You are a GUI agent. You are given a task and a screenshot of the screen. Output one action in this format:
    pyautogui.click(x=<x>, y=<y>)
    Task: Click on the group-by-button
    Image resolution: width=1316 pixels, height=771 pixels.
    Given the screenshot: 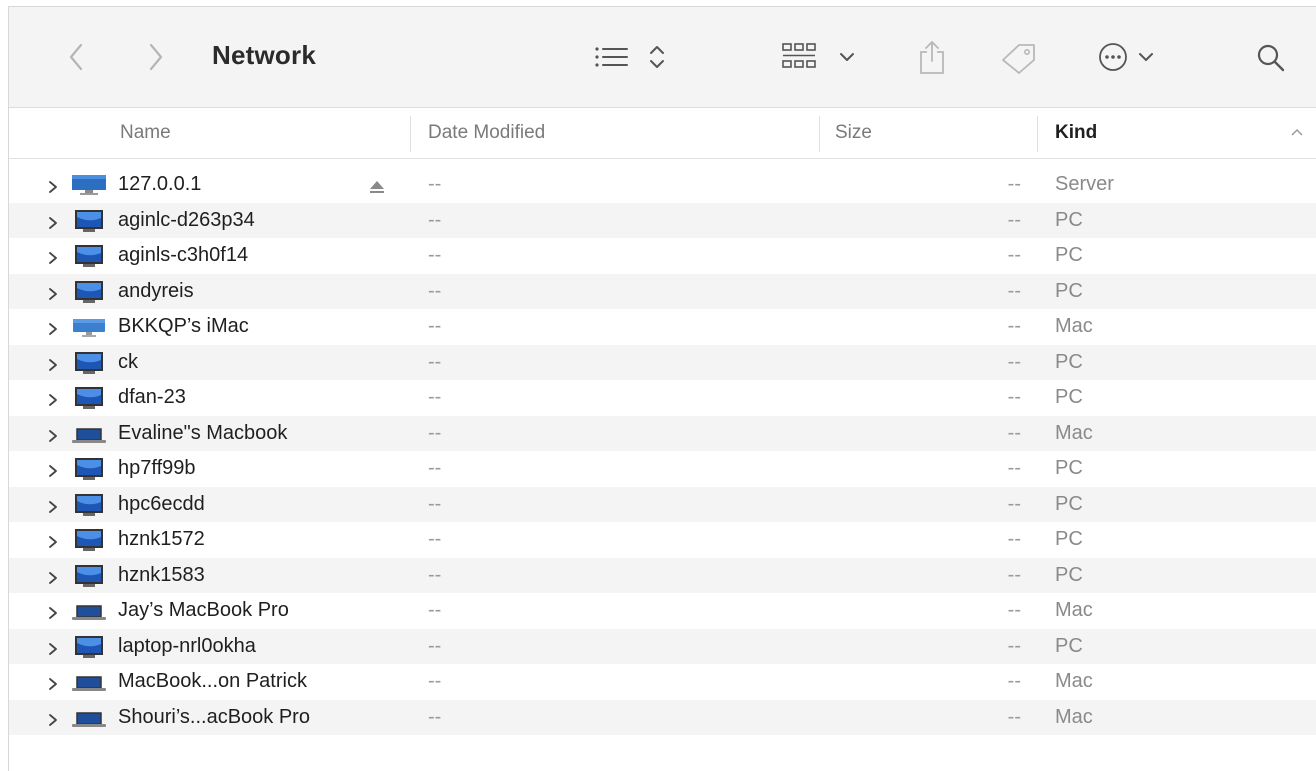 What is the action you would take?
    pyautogui.click(x=822, y=57)
    